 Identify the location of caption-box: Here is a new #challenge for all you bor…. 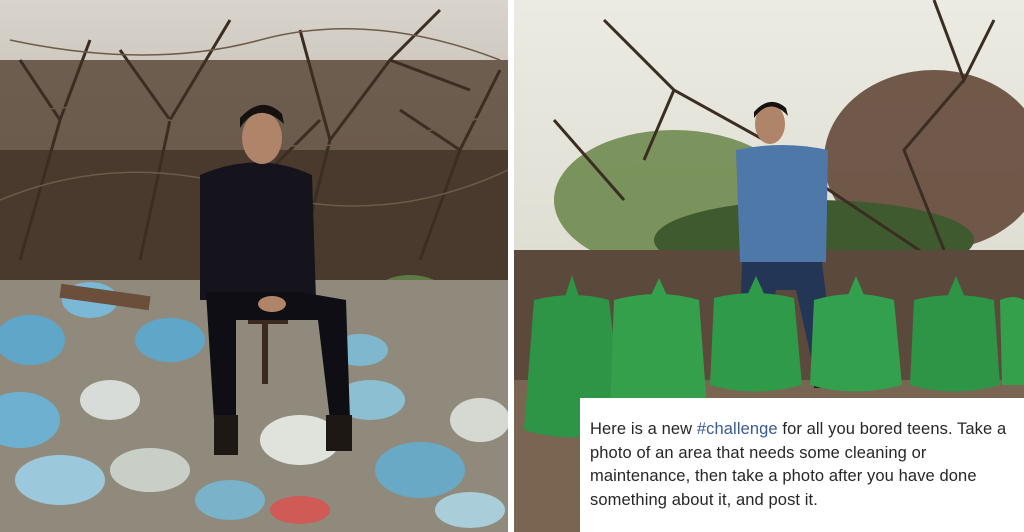
(802, 465).